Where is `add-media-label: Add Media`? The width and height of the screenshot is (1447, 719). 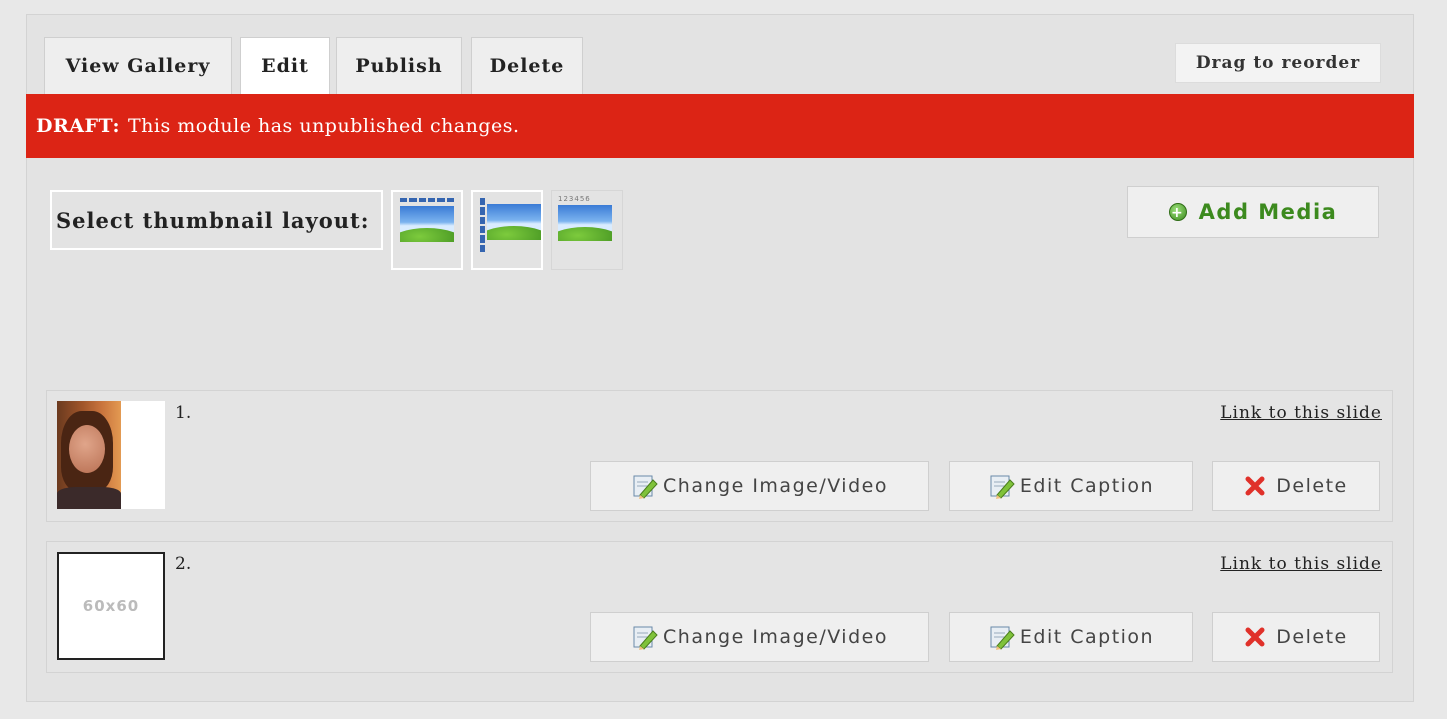
add-media-label: Add Media is located at coordinates (1268, 212).